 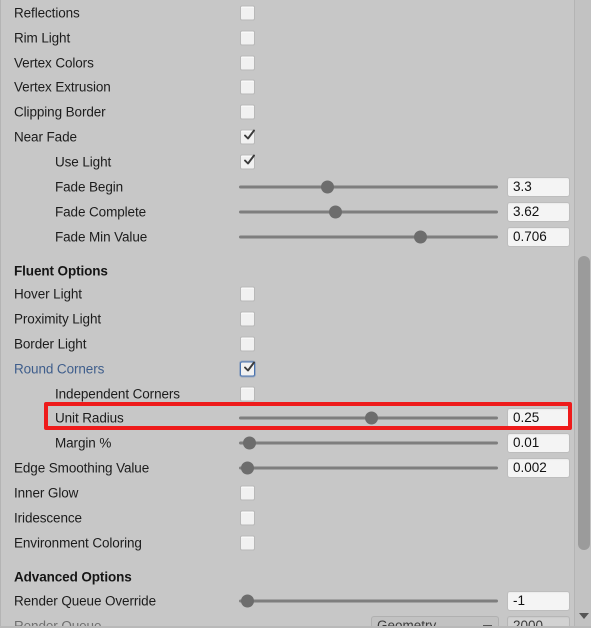 I want to click on checkbox-near-fade, so click(x=247, y=136).